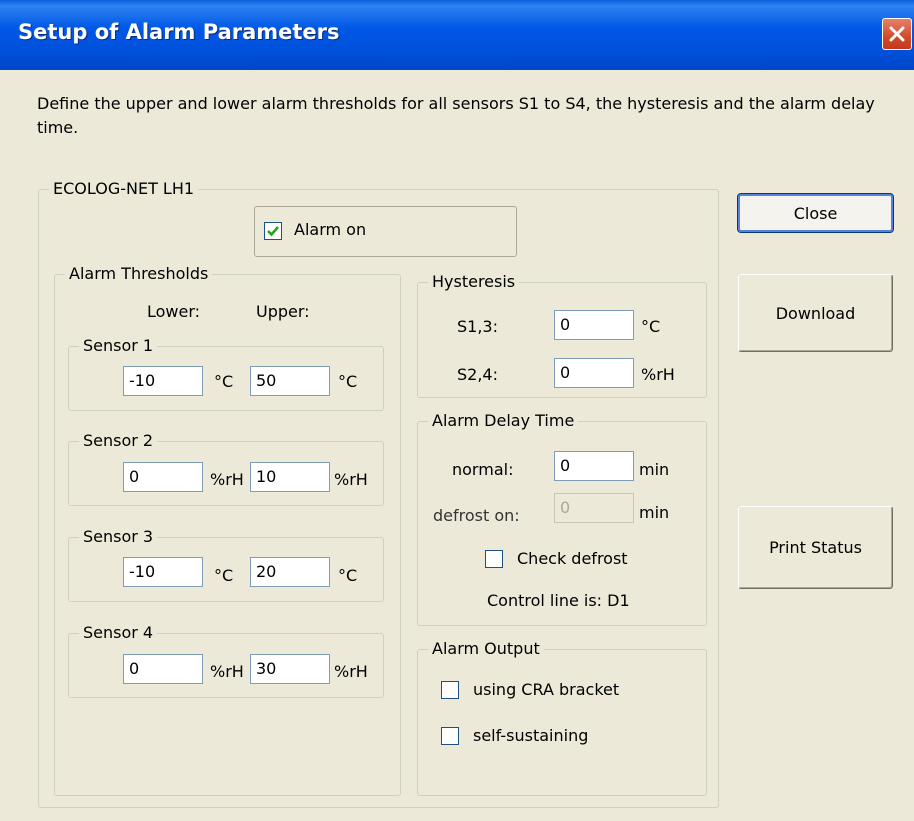  I want to click on sensor-1-lower-unit: °C, so click(224, 381).